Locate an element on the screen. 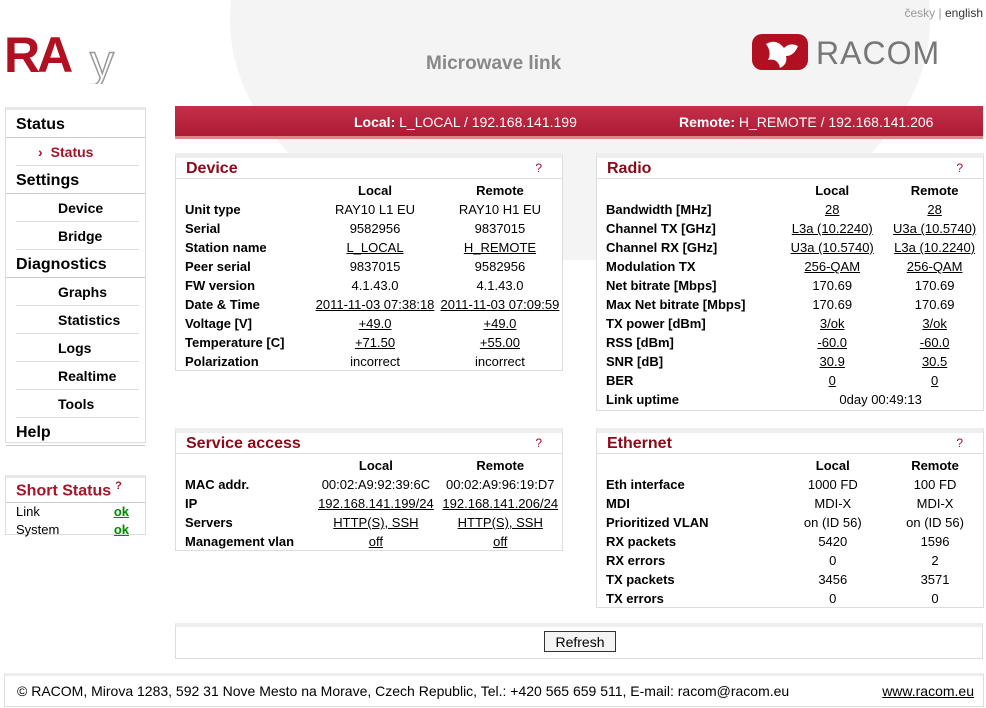 The height and width of the screenshot is (708, 986). row-label: Max Net bitrate [Mbps] is located at coordinates (676, 304).